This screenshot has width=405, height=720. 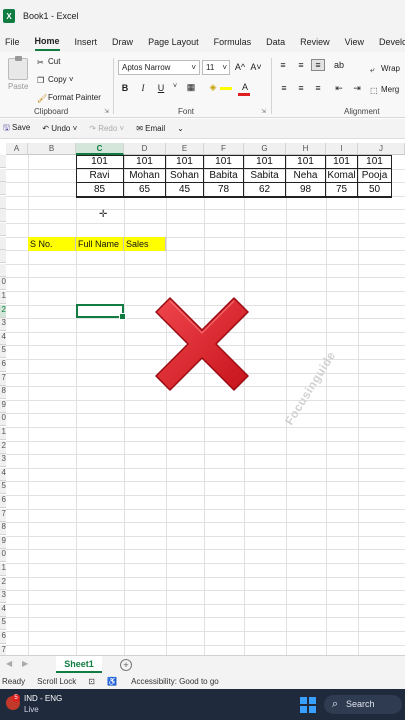 What do you see at coordinates (306, 190) in the screenshot?
I see `table-cell: 98` at bounding box center [306, 190].